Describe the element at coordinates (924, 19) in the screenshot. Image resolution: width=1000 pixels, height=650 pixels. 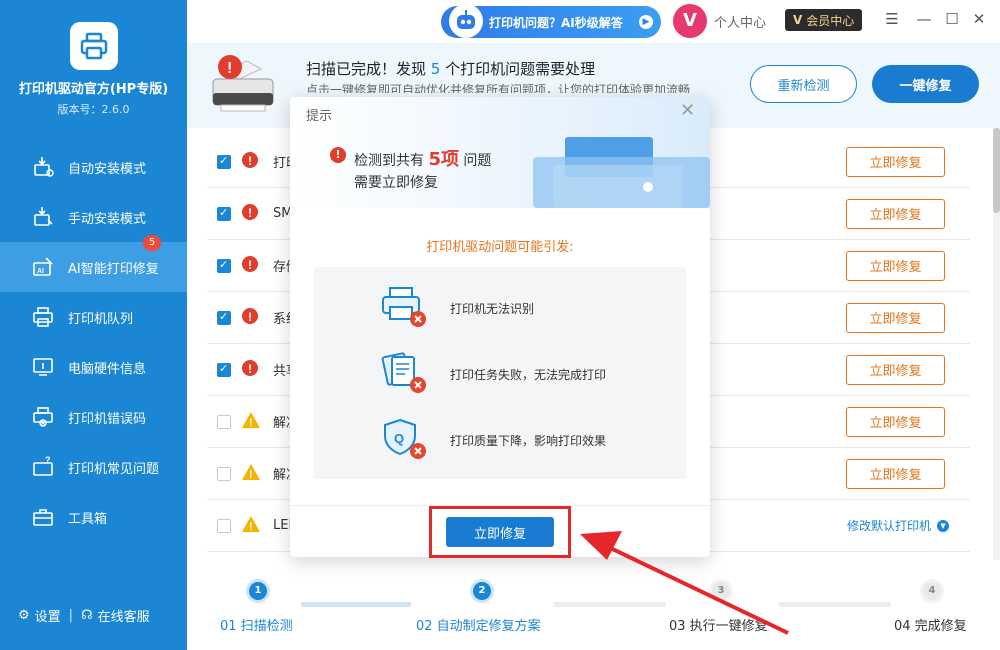
I see `minimize-icon: —` at that location.